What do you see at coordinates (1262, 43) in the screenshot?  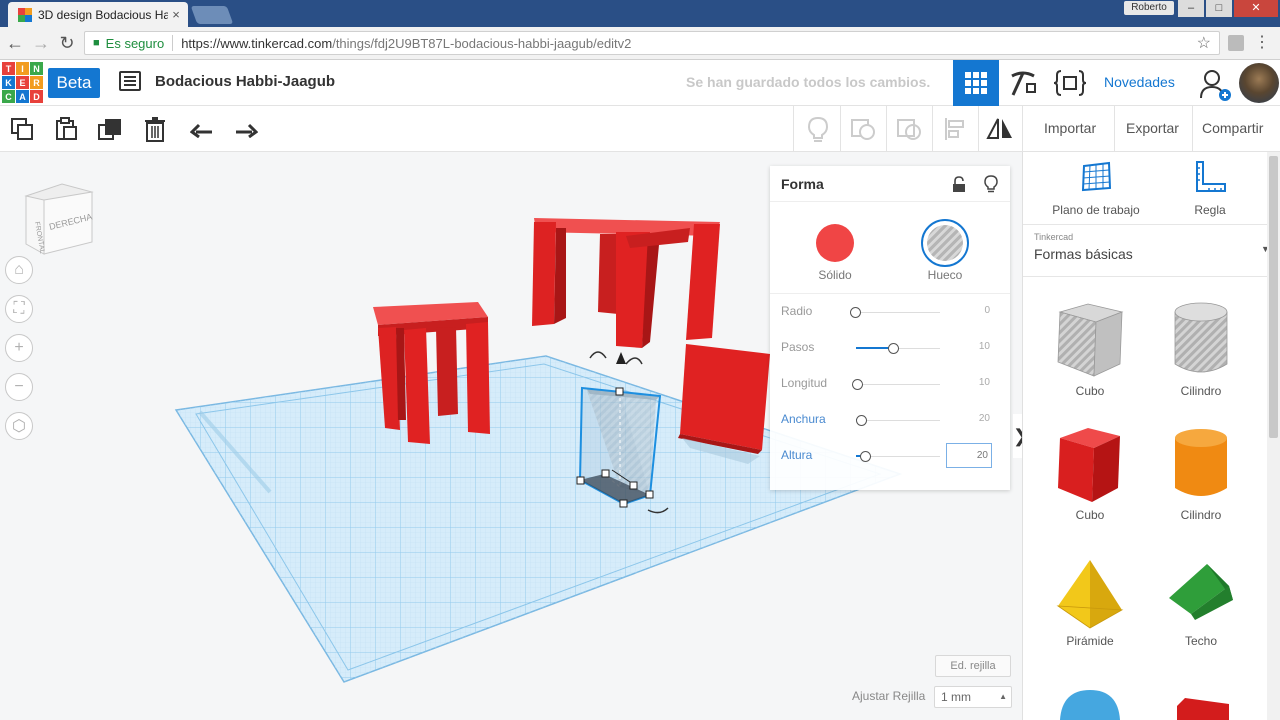 I see `browser-menu-icon: ⋮` at bounding box center [1262, 43].